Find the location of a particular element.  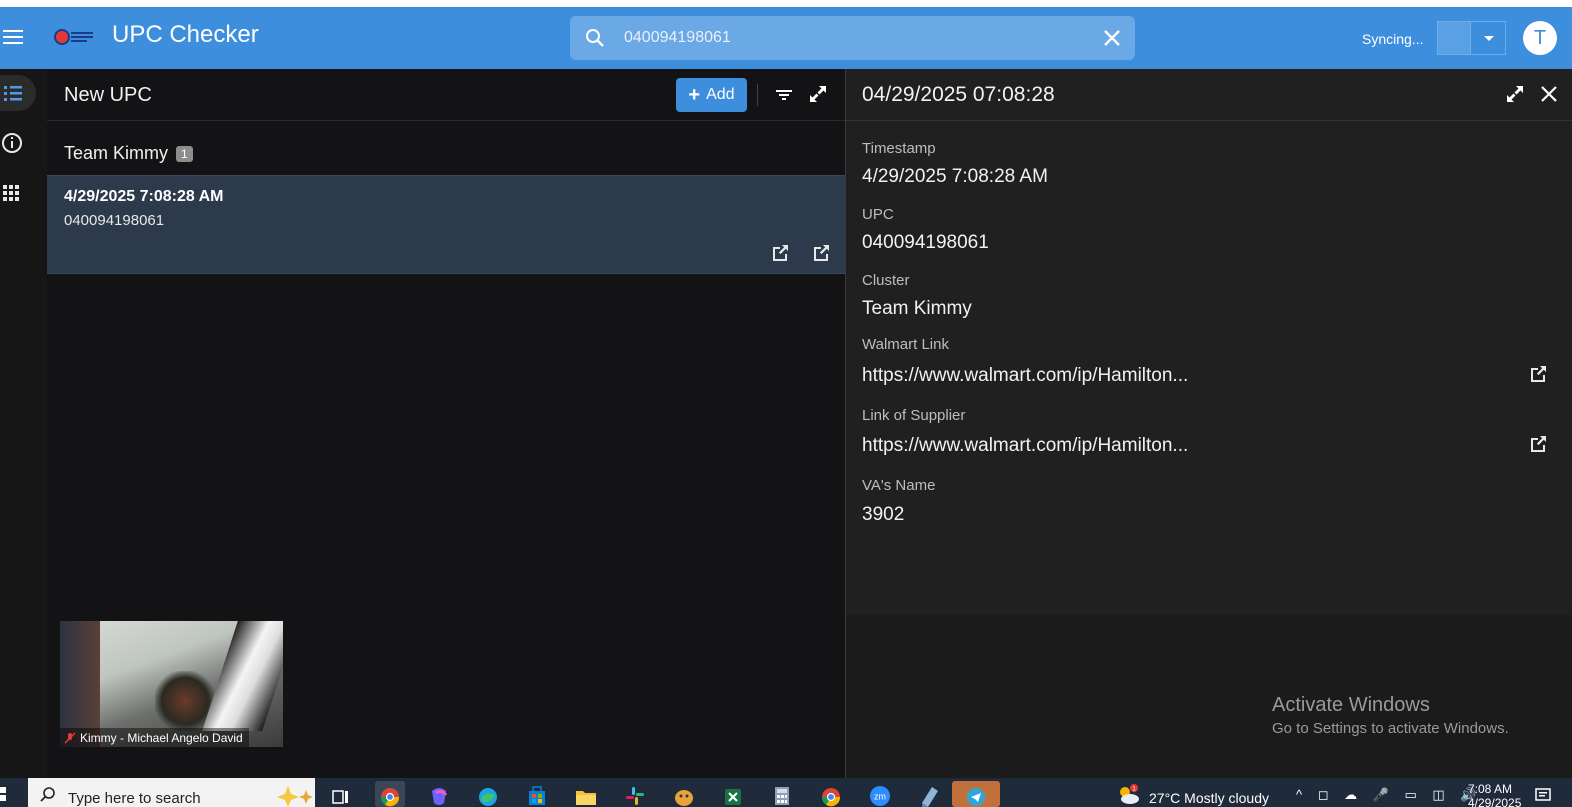

list-item: 4/29/2025 7:08:28 AM 040094198061 is located at coordinates (446, 224).